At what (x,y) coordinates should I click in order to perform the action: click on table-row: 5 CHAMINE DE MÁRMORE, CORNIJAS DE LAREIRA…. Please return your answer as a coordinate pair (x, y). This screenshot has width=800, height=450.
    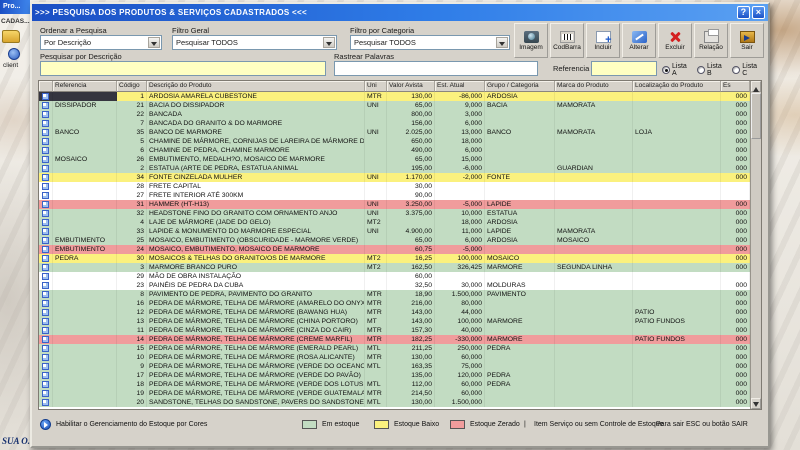
    Looking at the image, I should click on (394, 141).